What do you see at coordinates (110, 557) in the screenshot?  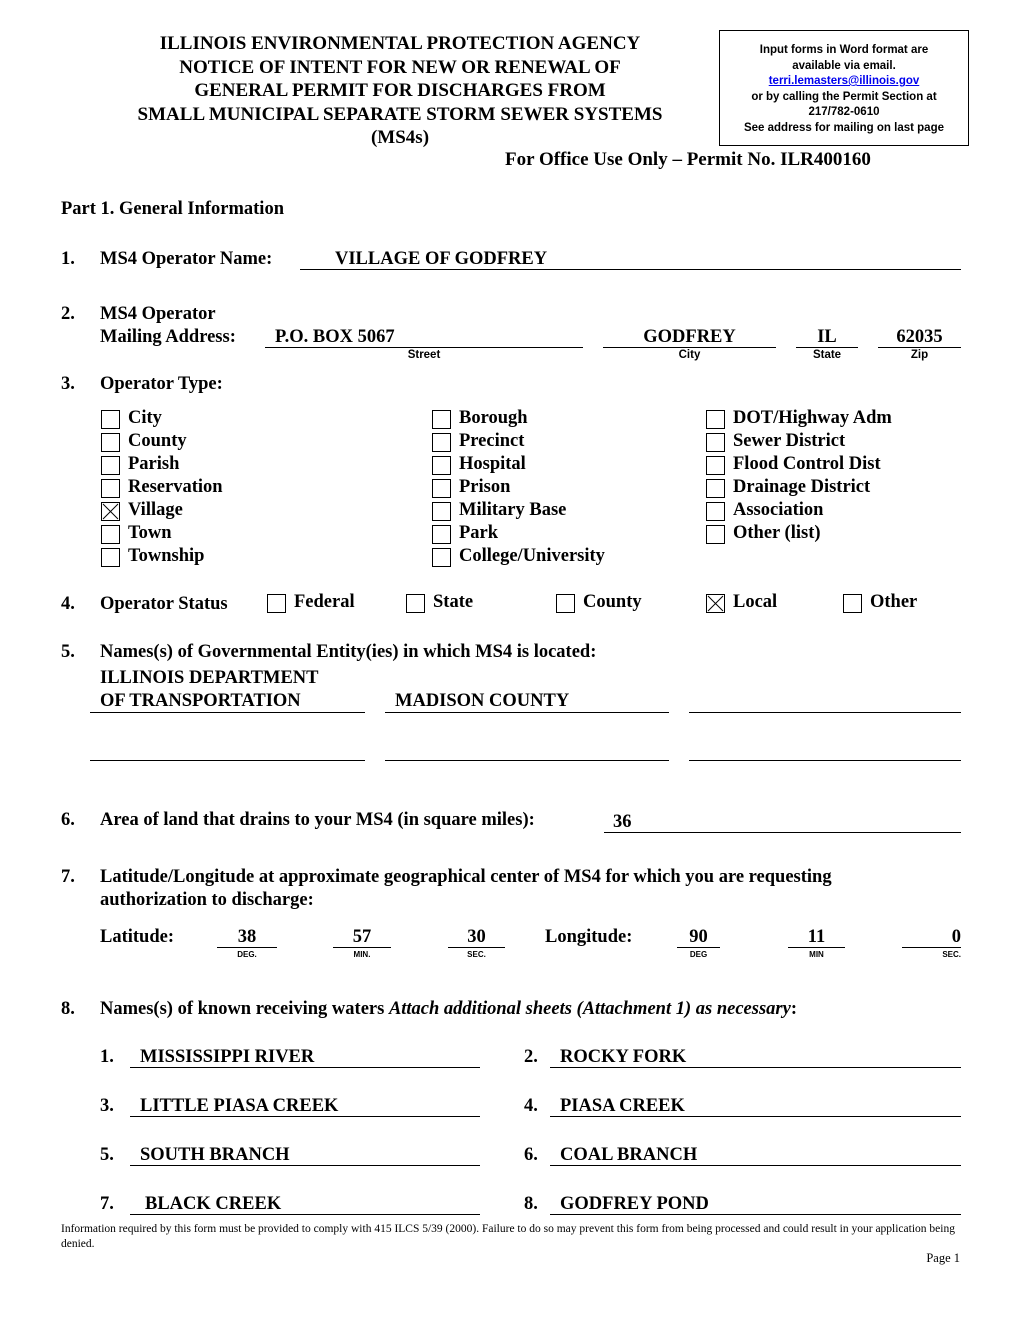 I see `operator-type-township-checkbox` at bounding box center [110, 557].